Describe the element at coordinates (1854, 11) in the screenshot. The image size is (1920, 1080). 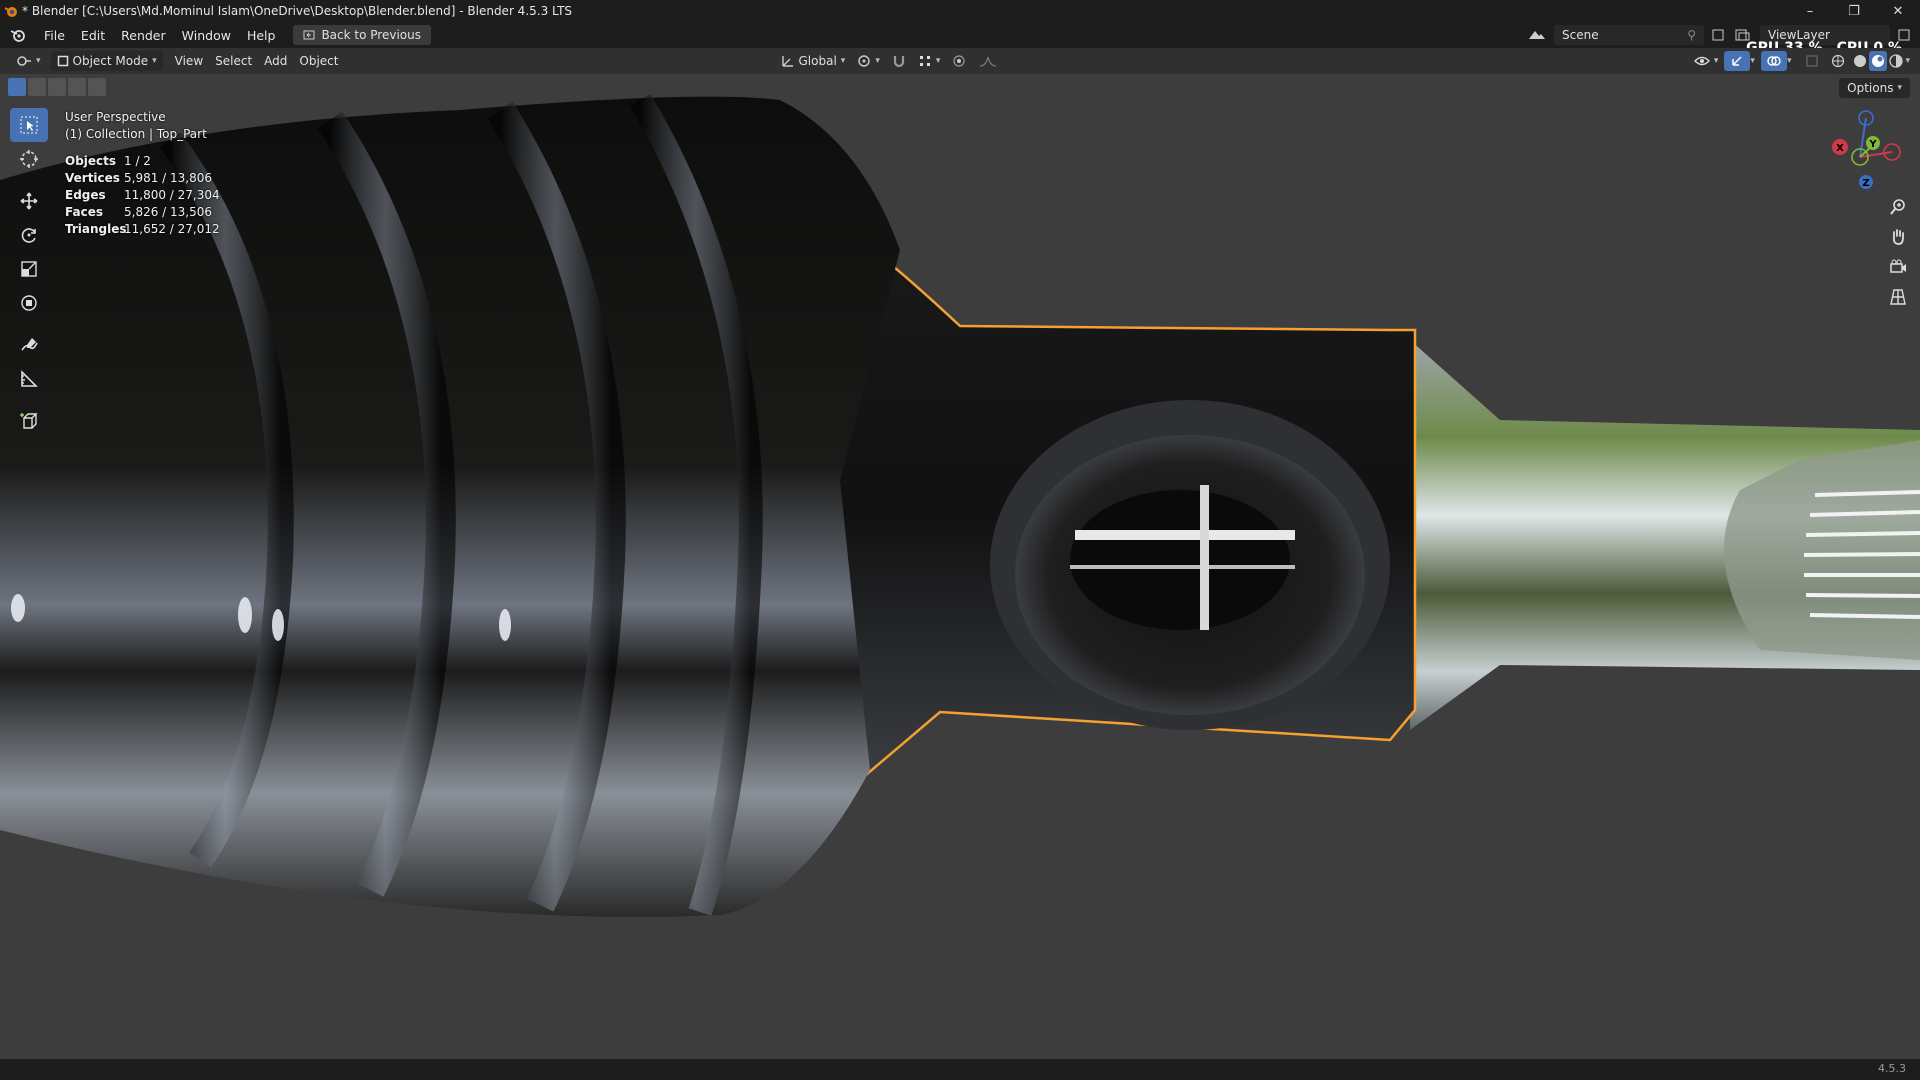
I see `restore-button: ❐` at that location.